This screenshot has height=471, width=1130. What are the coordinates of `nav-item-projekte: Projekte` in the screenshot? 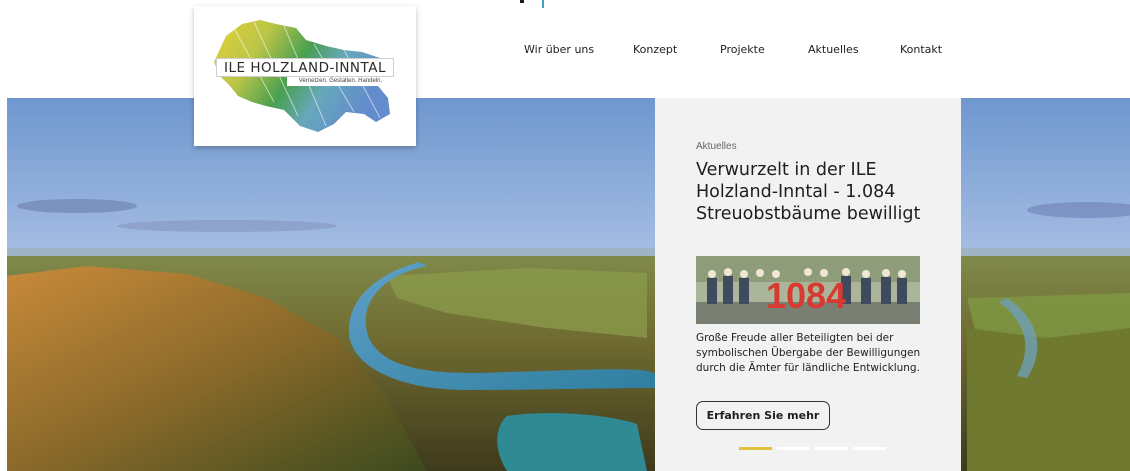 It's located at (742, 49).